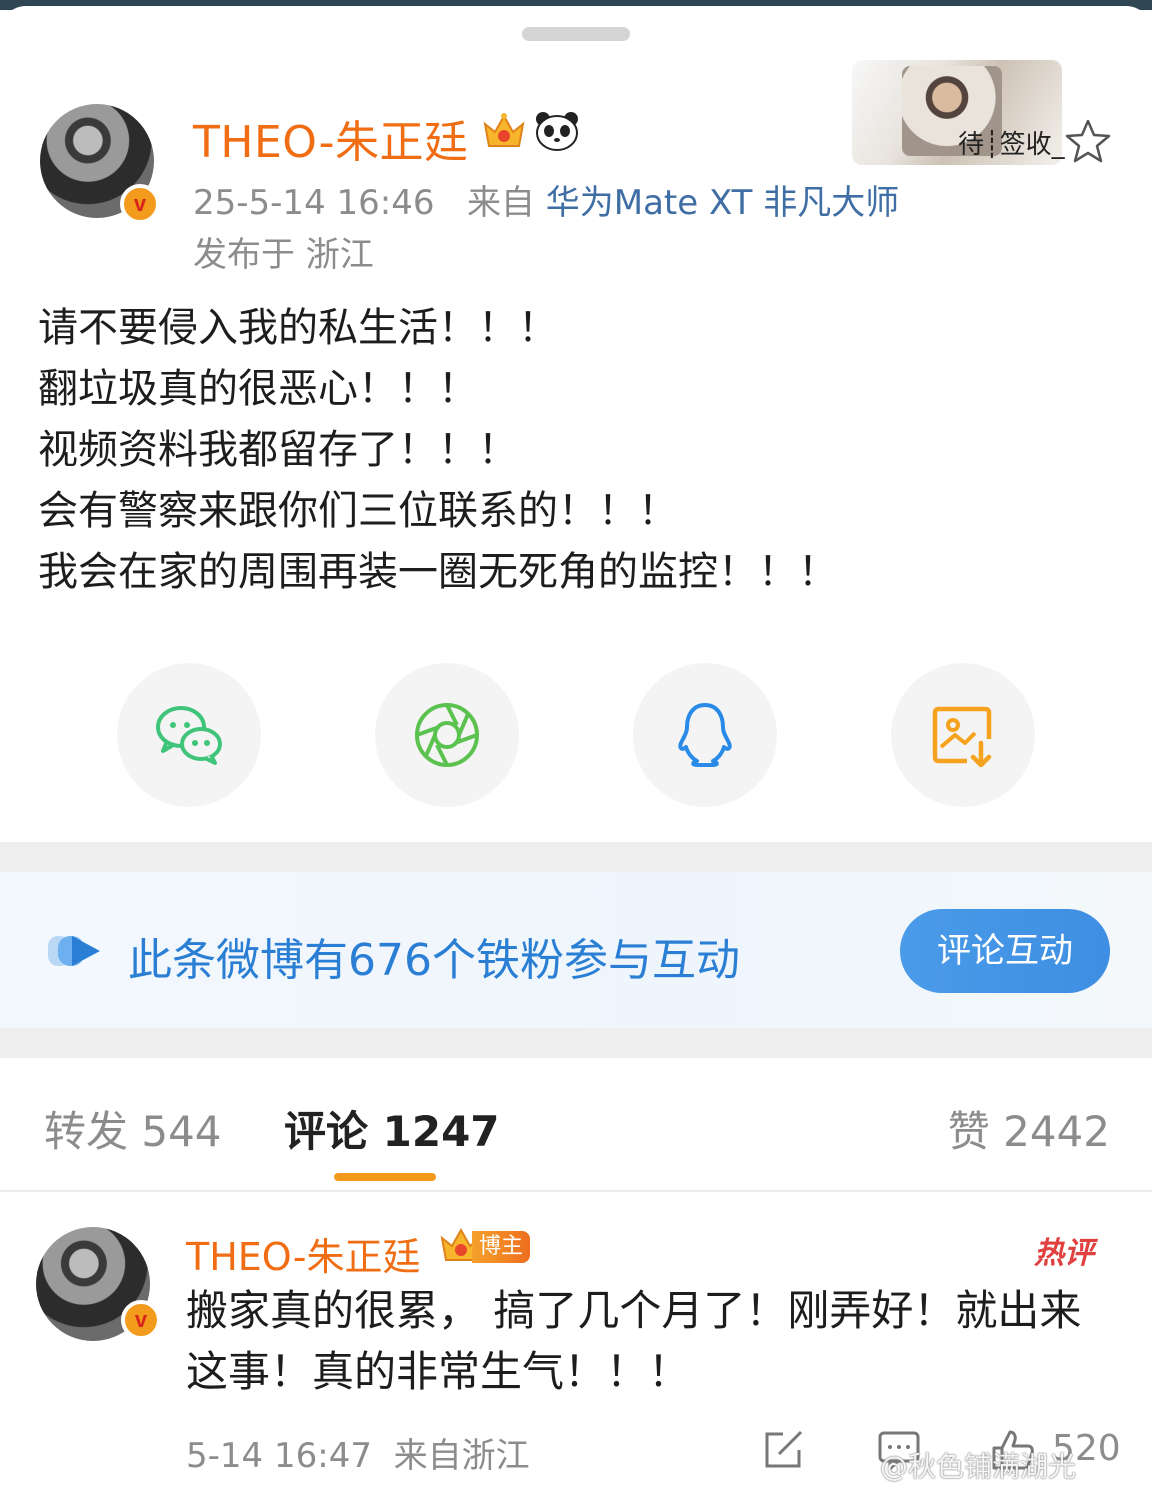 The image size is (1152, 1495). I want to click on share-comment-icon, so click(784, 1450).